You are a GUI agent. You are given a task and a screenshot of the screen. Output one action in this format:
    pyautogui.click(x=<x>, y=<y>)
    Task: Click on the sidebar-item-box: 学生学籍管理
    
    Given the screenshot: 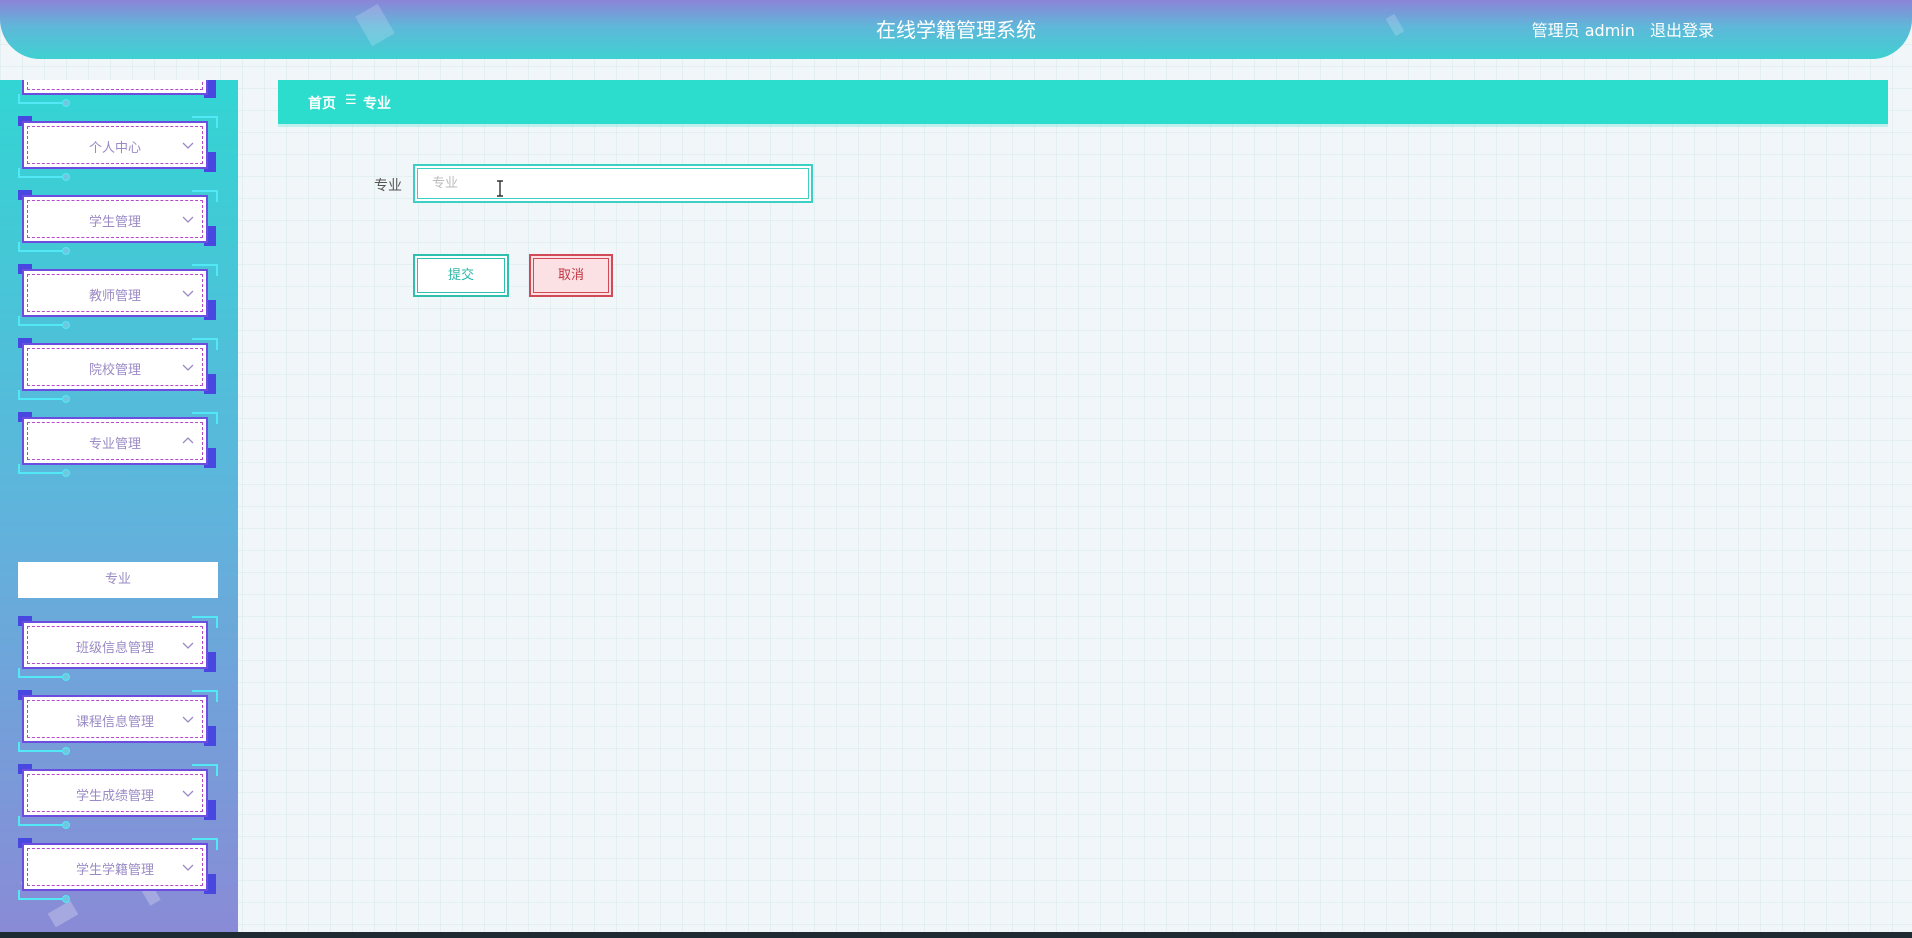 What is the action you would take?
    pyautogui.click(x=115, y=867)
    